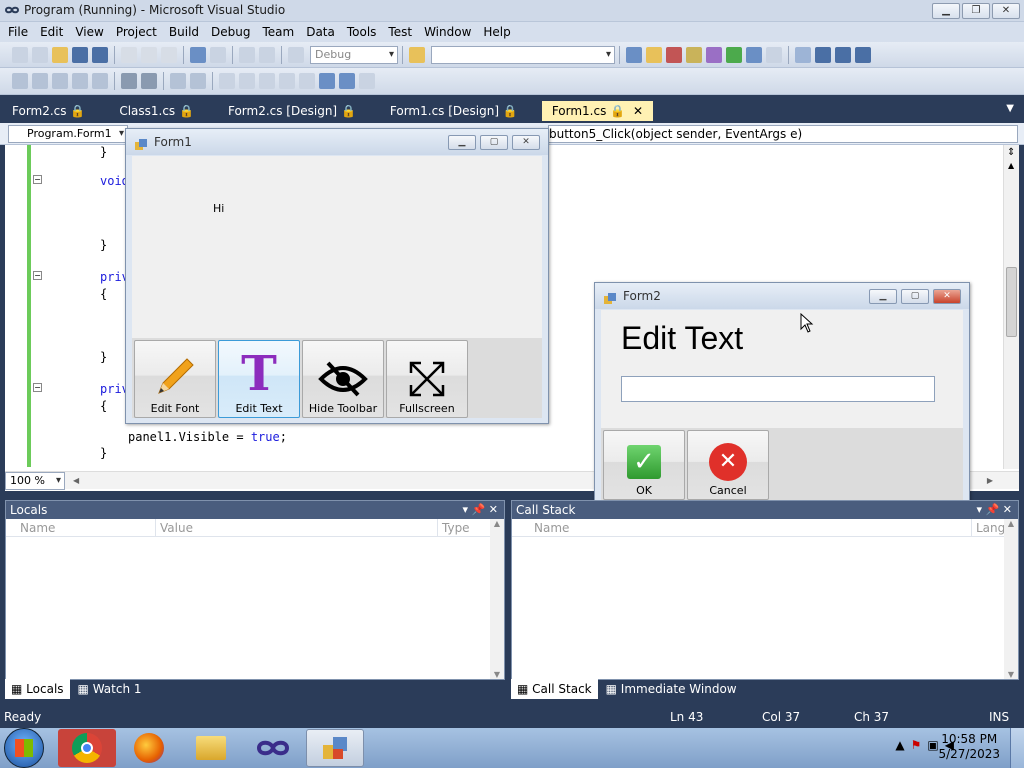  Describe the element at coordinates (883, 296) in the screenshot. I see `form2-minimize-button: ▁` at that location.